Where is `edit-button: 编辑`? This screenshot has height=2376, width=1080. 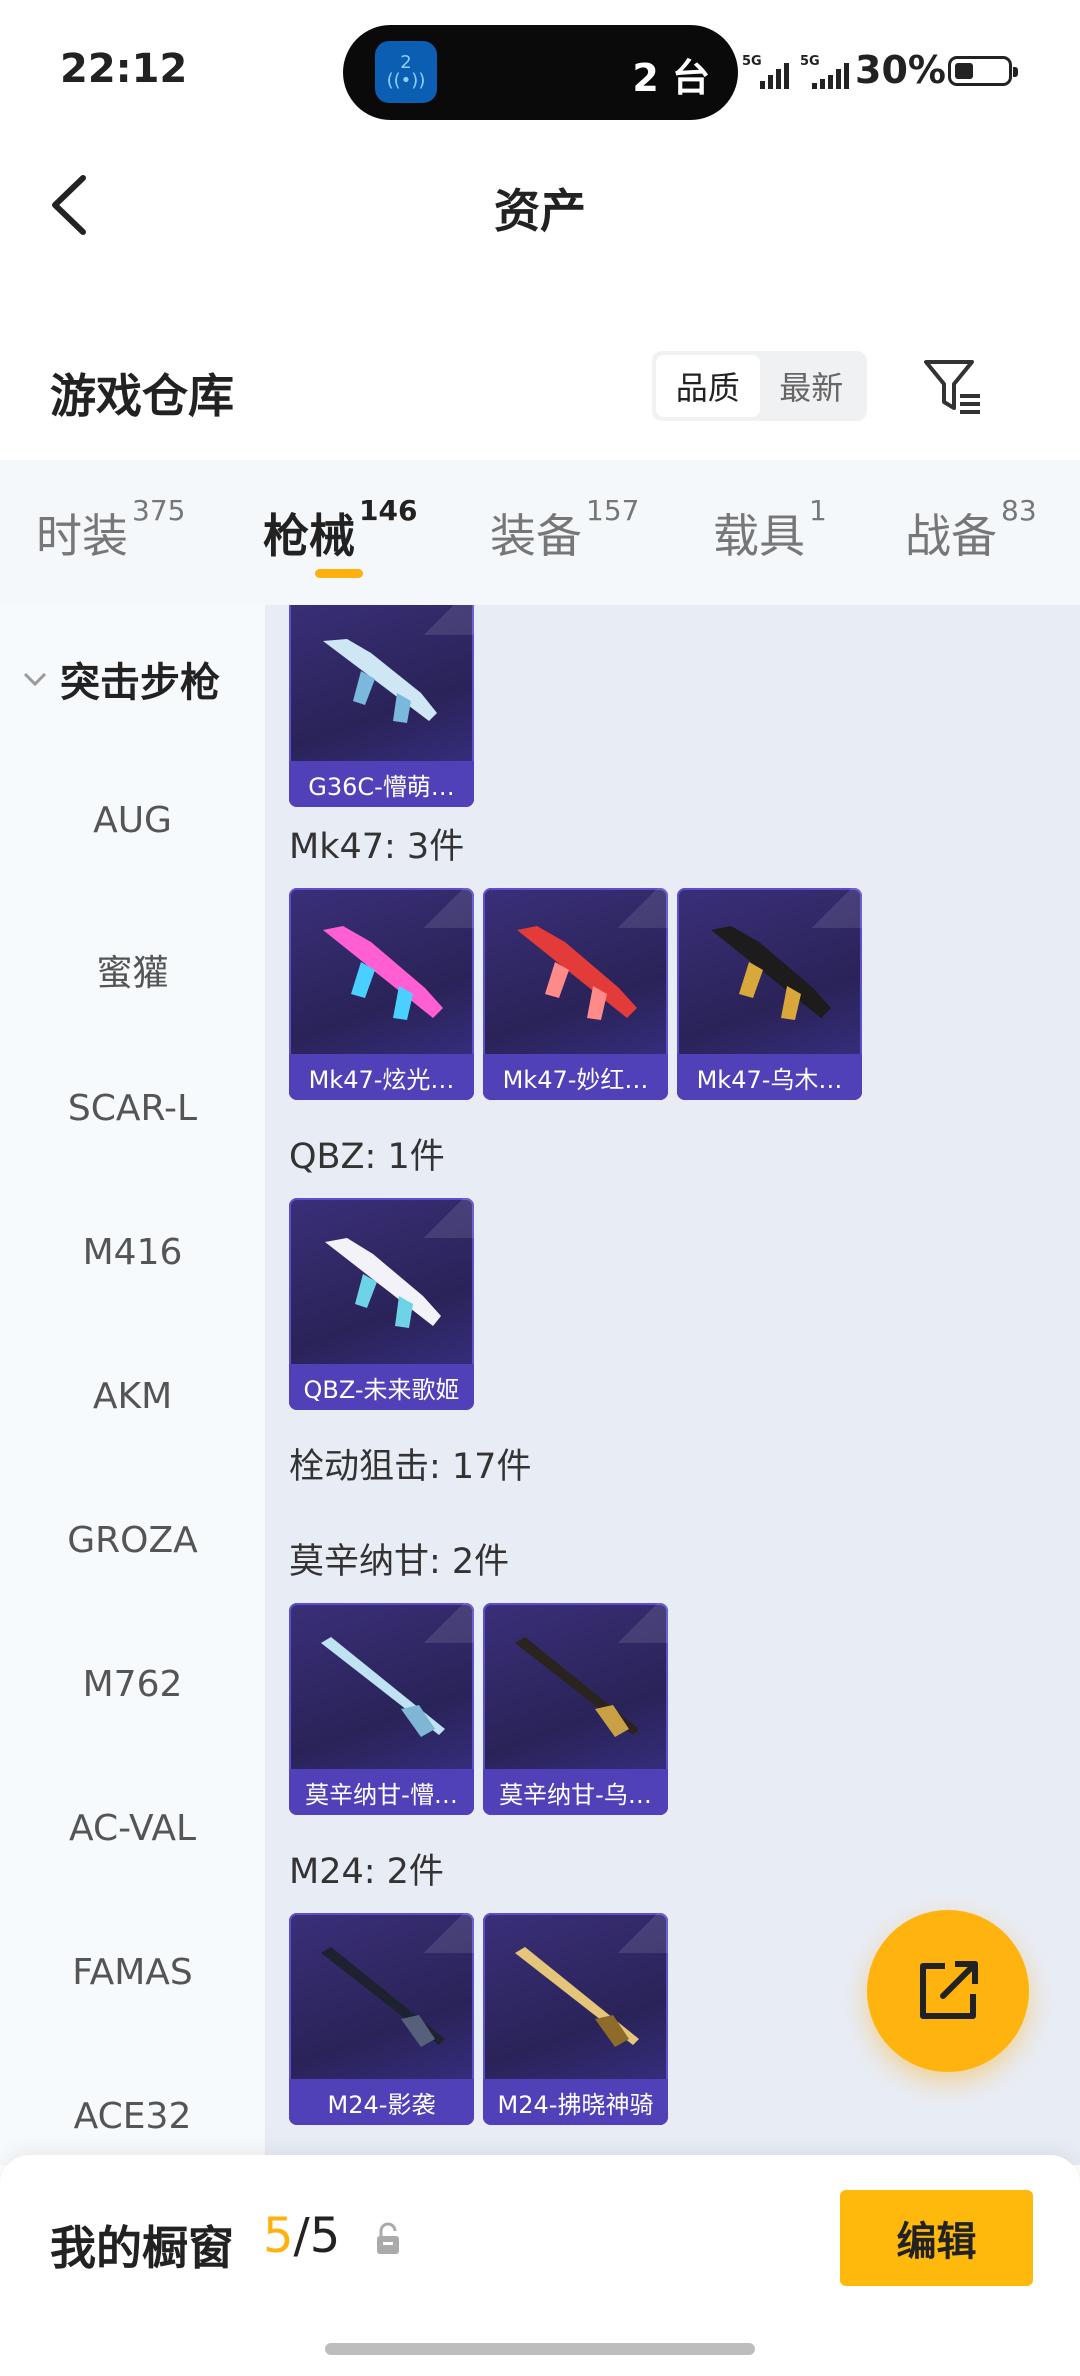 edit-button: 编辑 is located at coordinates (936, 2238).